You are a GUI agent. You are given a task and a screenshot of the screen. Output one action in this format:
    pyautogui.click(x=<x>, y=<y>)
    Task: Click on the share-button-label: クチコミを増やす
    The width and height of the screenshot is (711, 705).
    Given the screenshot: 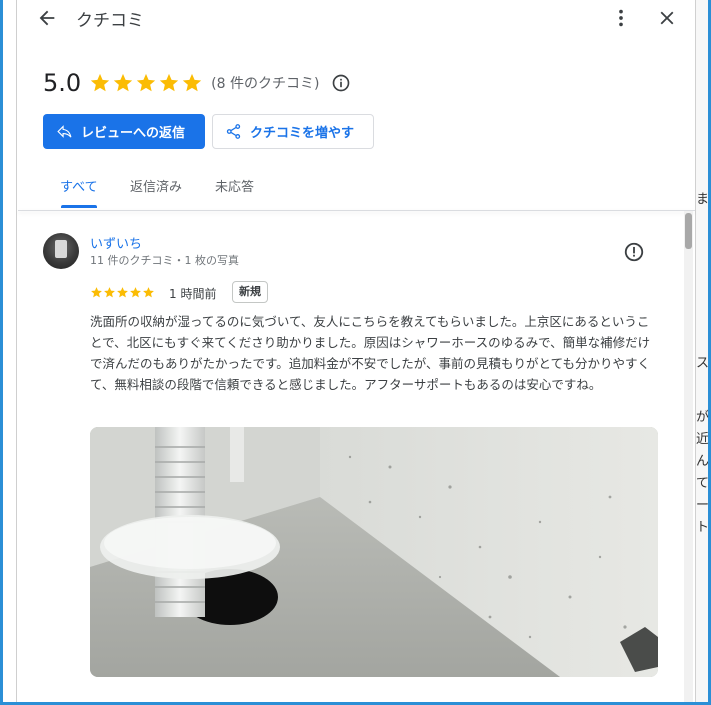 What is the action you would take?
    pyautogui.click(x=302, y=133)
    